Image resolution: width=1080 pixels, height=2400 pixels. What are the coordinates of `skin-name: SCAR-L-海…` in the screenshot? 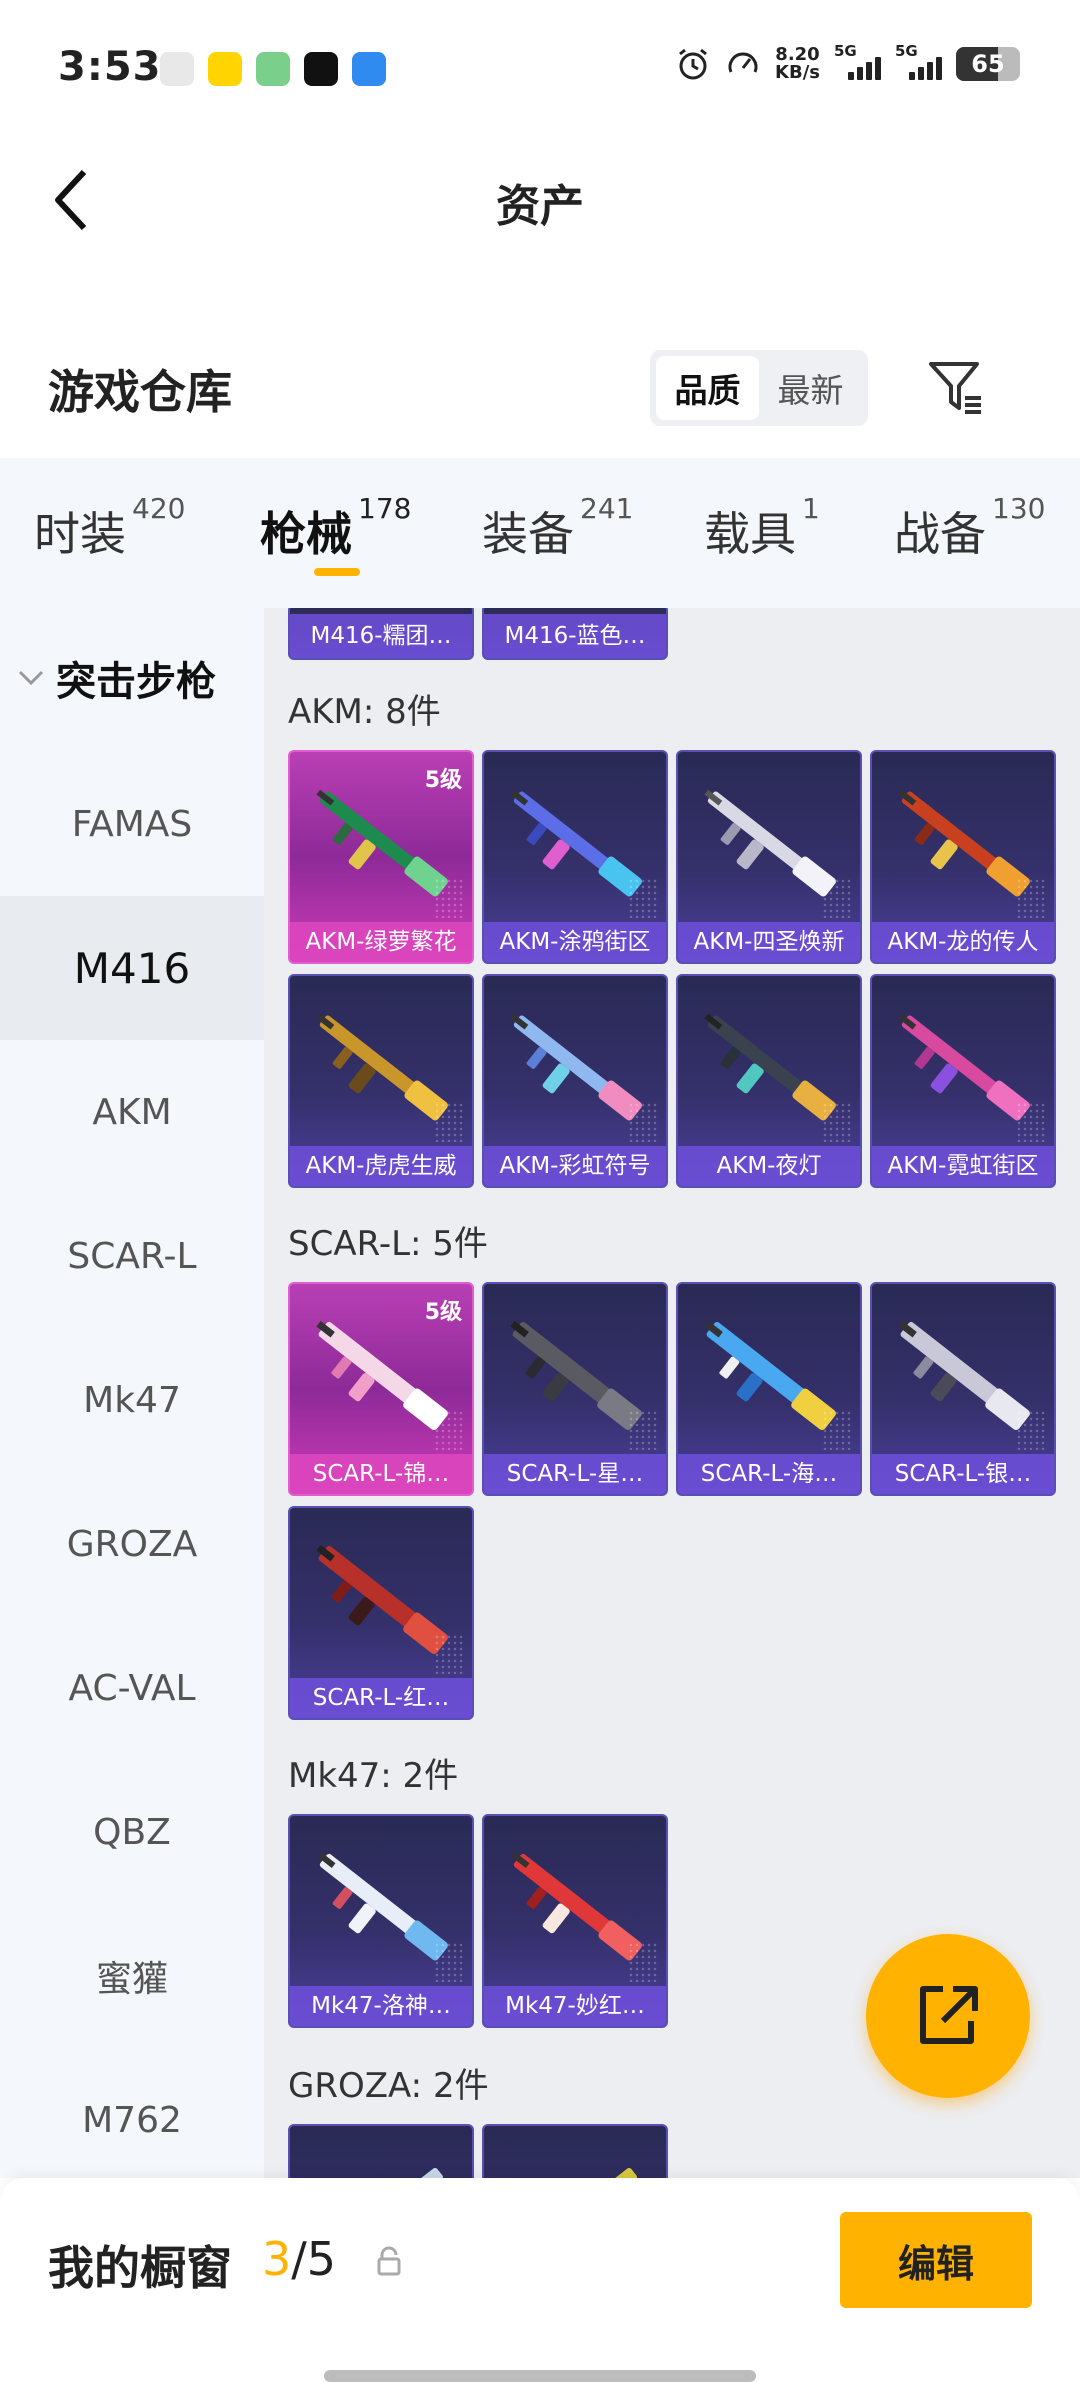 It's located at (769, 1474).